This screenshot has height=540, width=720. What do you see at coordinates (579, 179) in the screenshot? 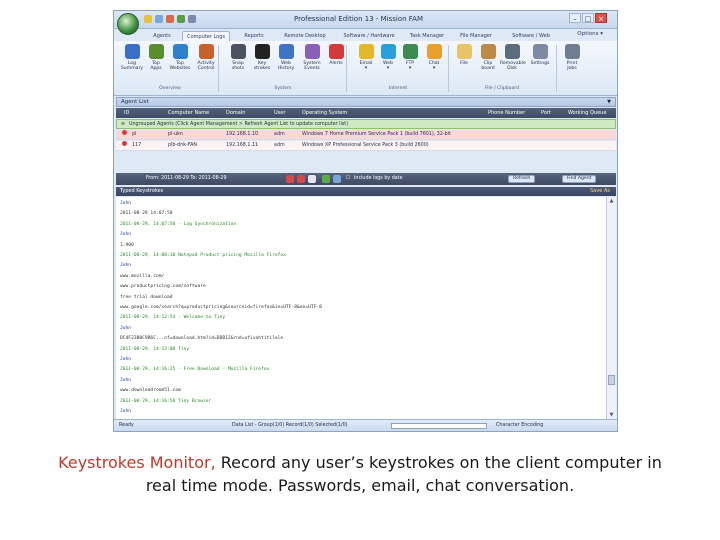
I see `find-agent-button: Find Agent` at bounding box center [579, 179].